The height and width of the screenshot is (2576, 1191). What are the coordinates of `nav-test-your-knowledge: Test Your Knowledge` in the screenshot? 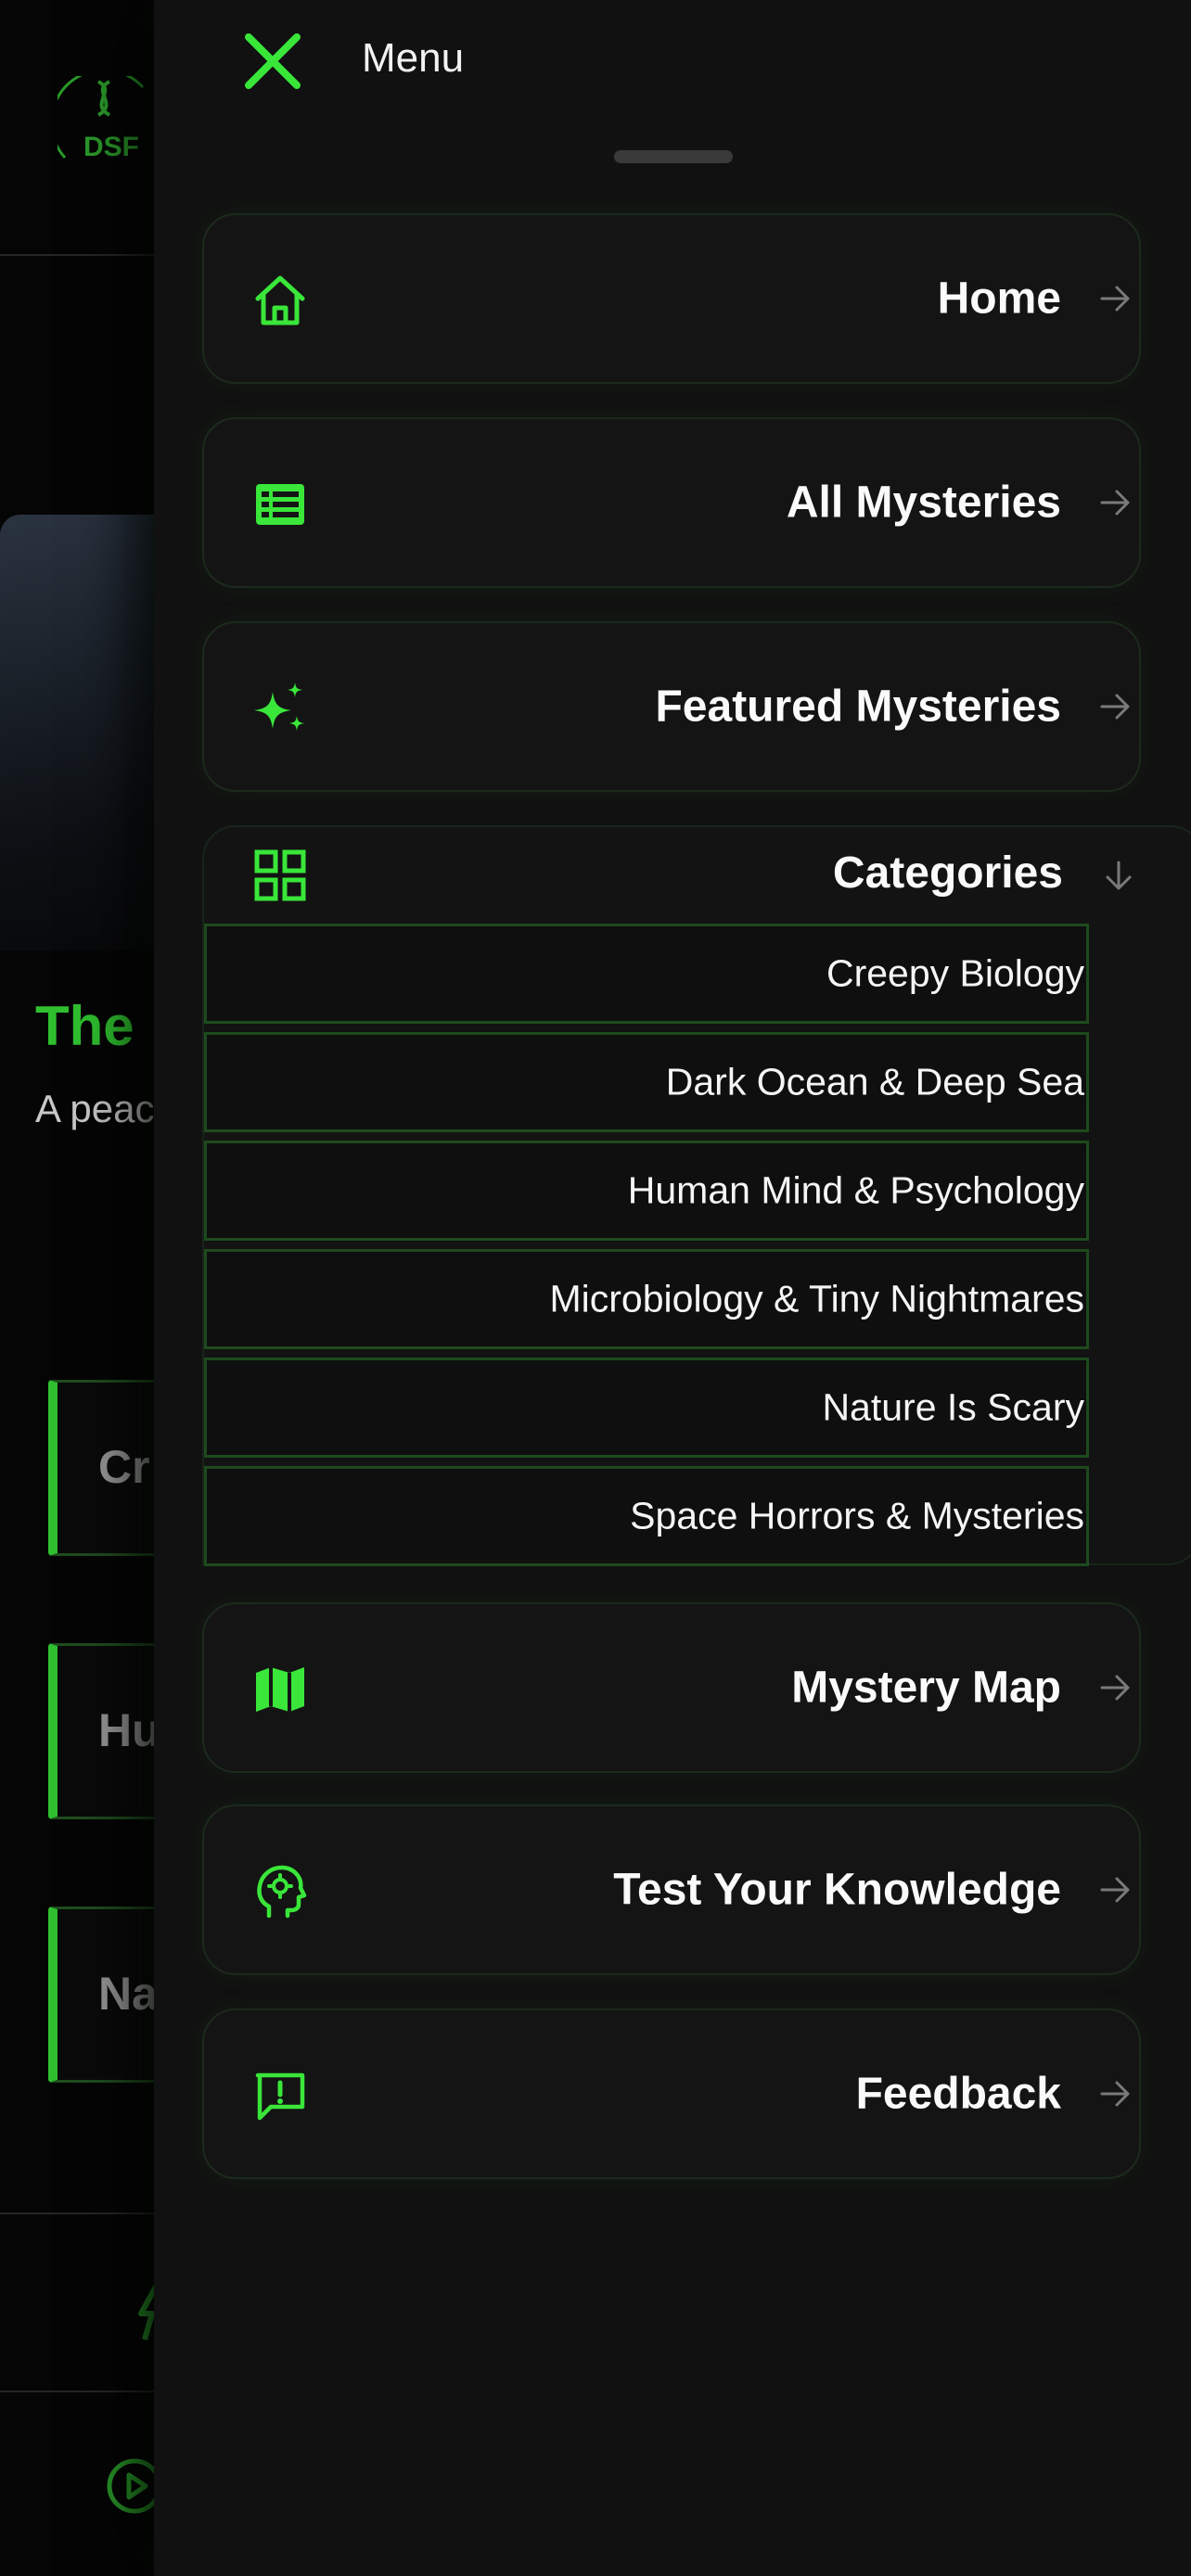 It's located at (671, 1889).